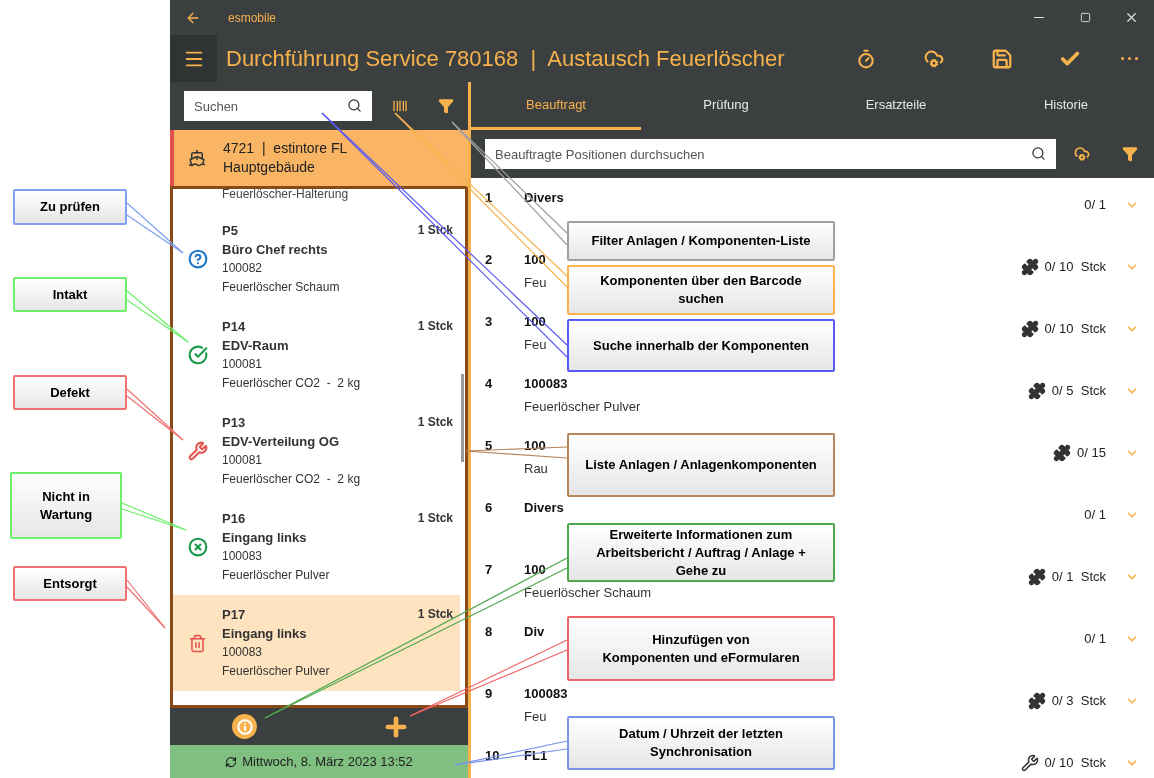  I want to click on selected-object: 4721 | estintore FL Hauptgebäude, so click(319, 158).